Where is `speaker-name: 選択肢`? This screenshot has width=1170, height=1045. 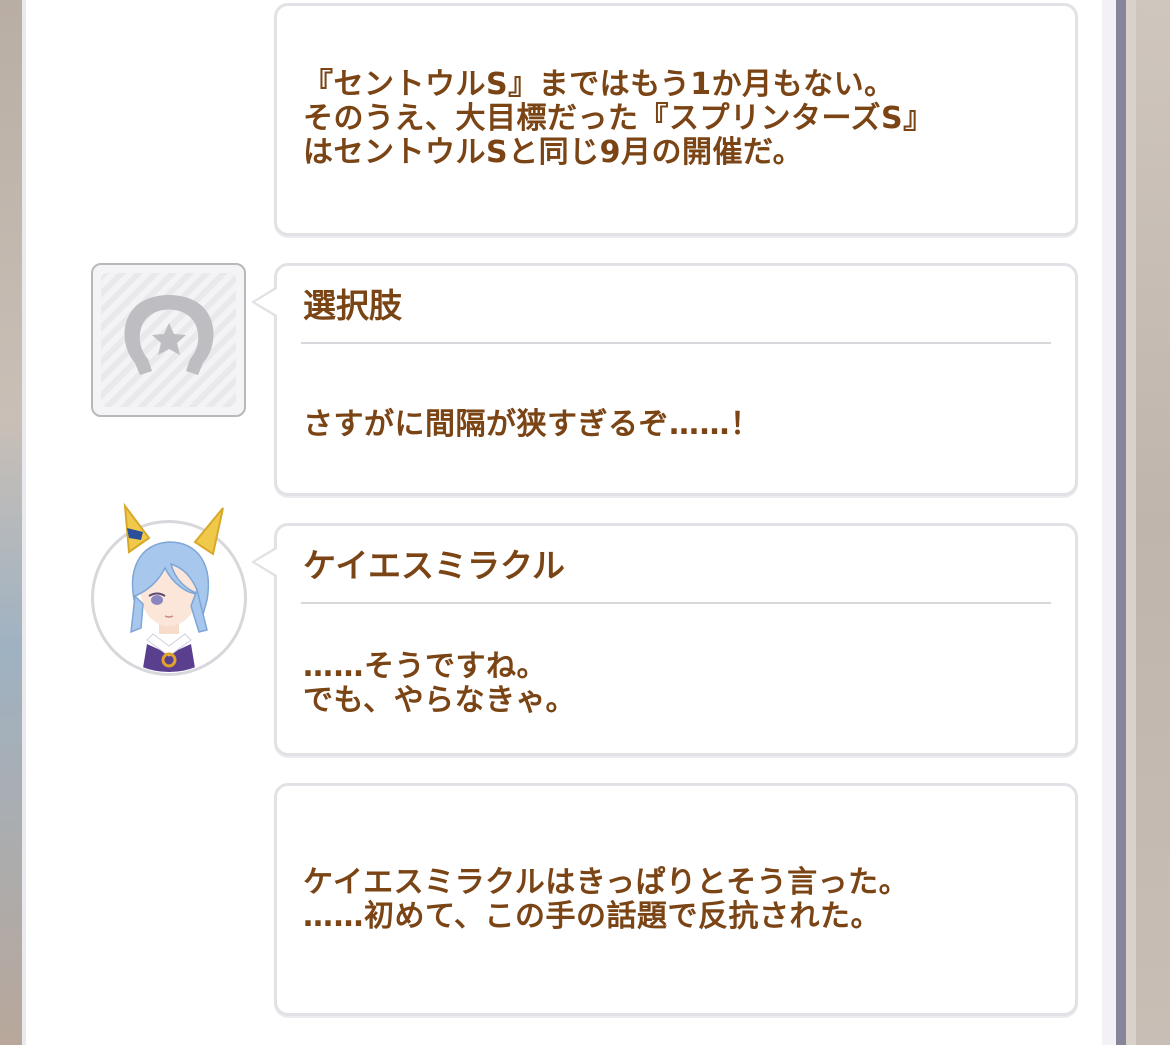 speaker-name: 選択肢 is located at coordinates (352, 305).